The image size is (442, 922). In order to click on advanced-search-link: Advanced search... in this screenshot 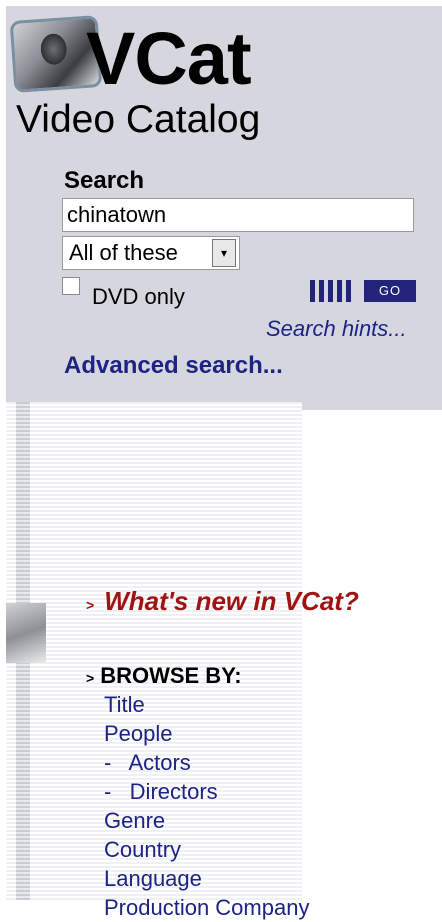, I will do `click(173, 366)`.